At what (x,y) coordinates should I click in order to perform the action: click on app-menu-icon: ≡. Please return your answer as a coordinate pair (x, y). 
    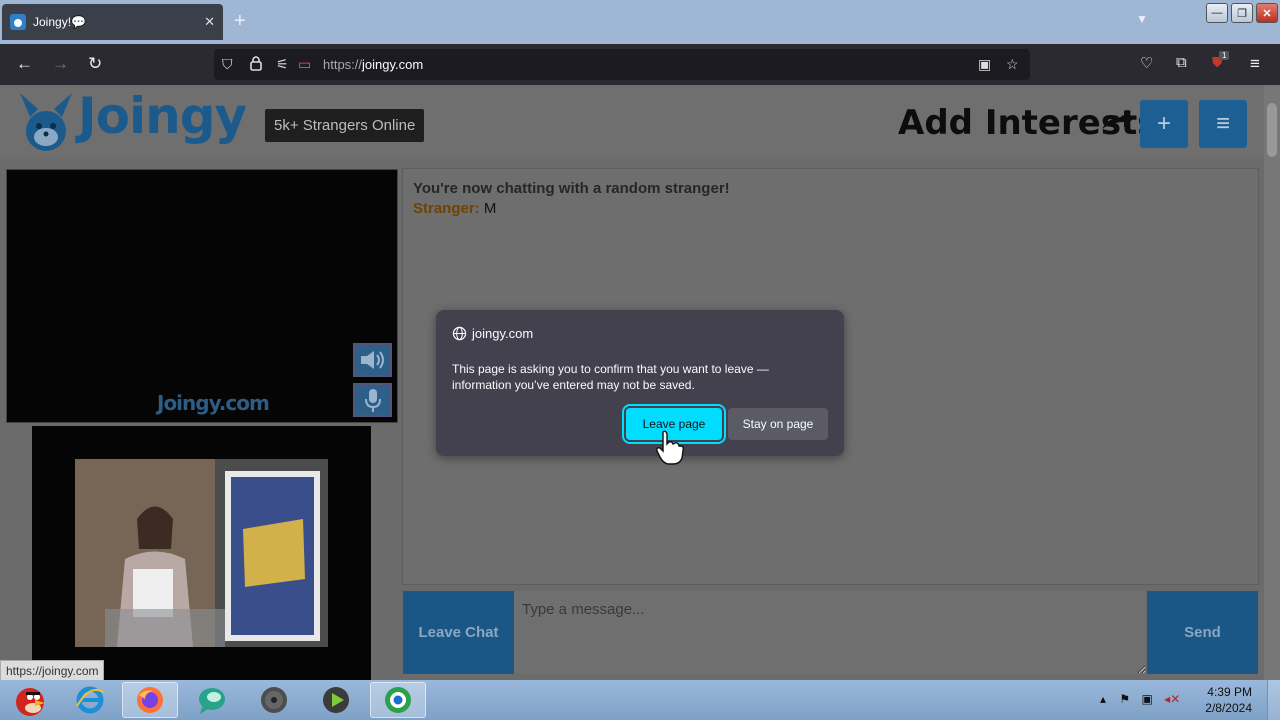
    Looking at the image, I should click on (1255, 64).